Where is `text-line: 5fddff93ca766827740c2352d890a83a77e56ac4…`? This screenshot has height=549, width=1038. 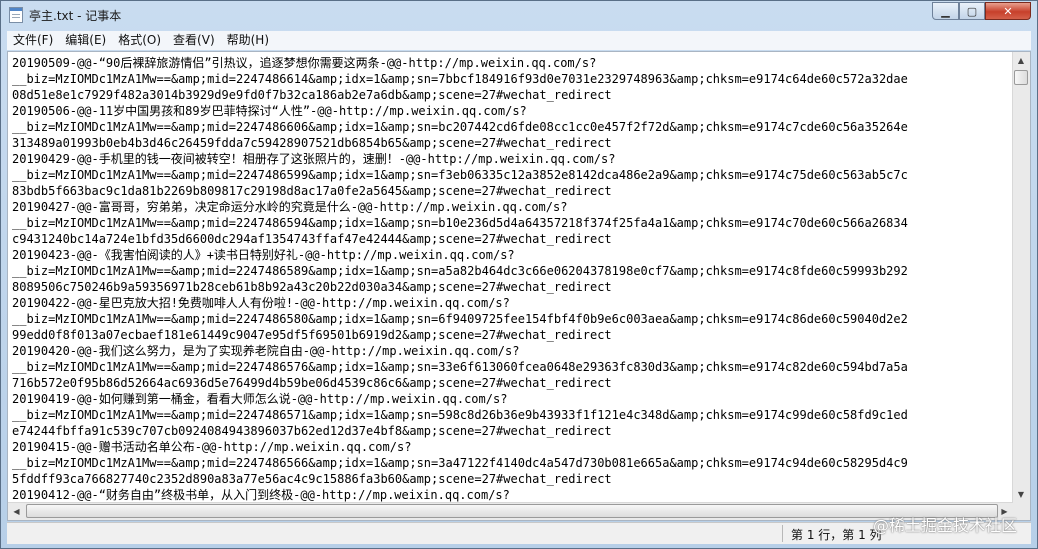
text-line: 5fddff93ca766827740c2352d890a83a77e56ac4… is located at coordinates (312, 479).